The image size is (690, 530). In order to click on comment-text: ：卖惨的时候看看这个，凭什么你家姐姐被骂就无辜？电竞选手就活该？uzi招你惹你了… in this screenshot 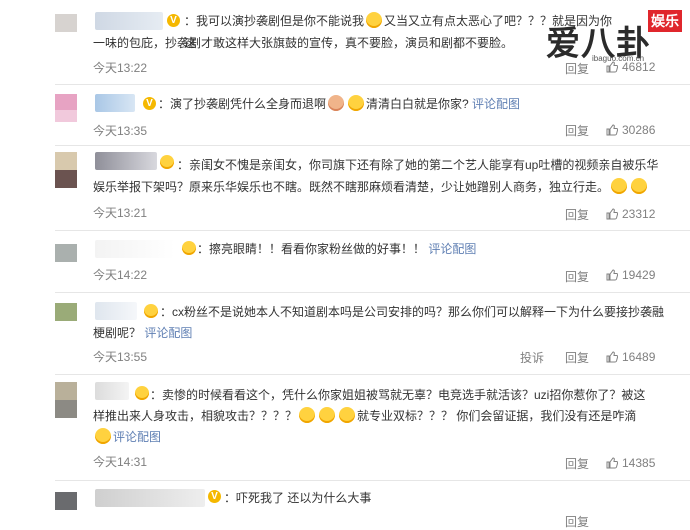, I will do `click(398, 395)`.